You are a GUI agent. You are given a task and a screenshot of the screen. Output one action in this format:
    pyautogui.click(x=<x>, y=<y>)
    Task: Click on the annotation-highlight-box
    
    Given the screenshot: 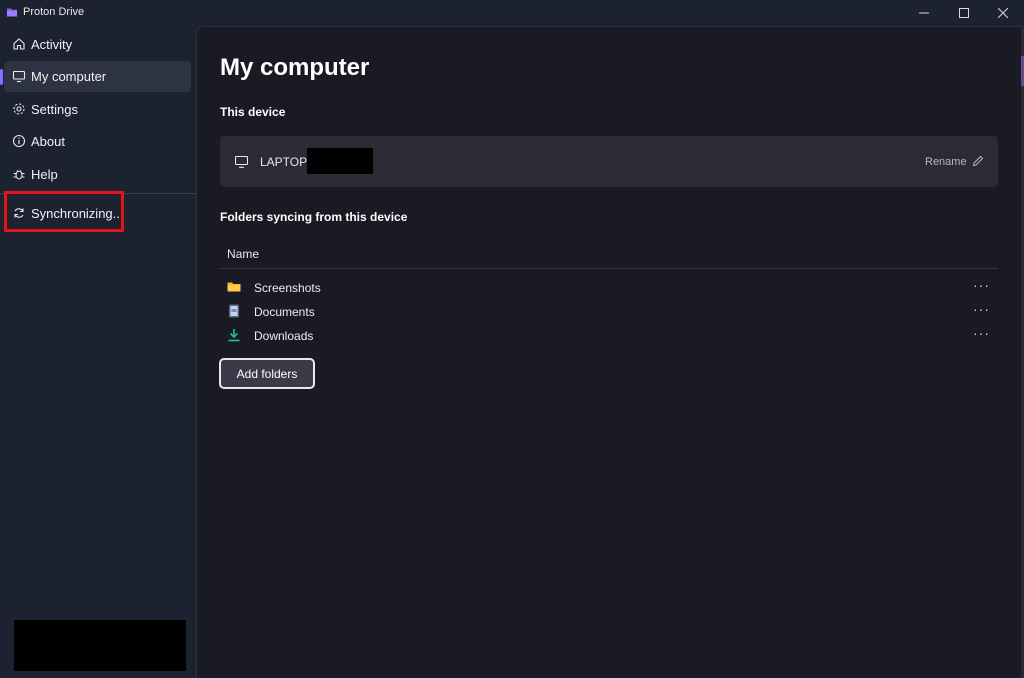 What is the action you would take?
    pyautogui.click(x=64, y=211)
    